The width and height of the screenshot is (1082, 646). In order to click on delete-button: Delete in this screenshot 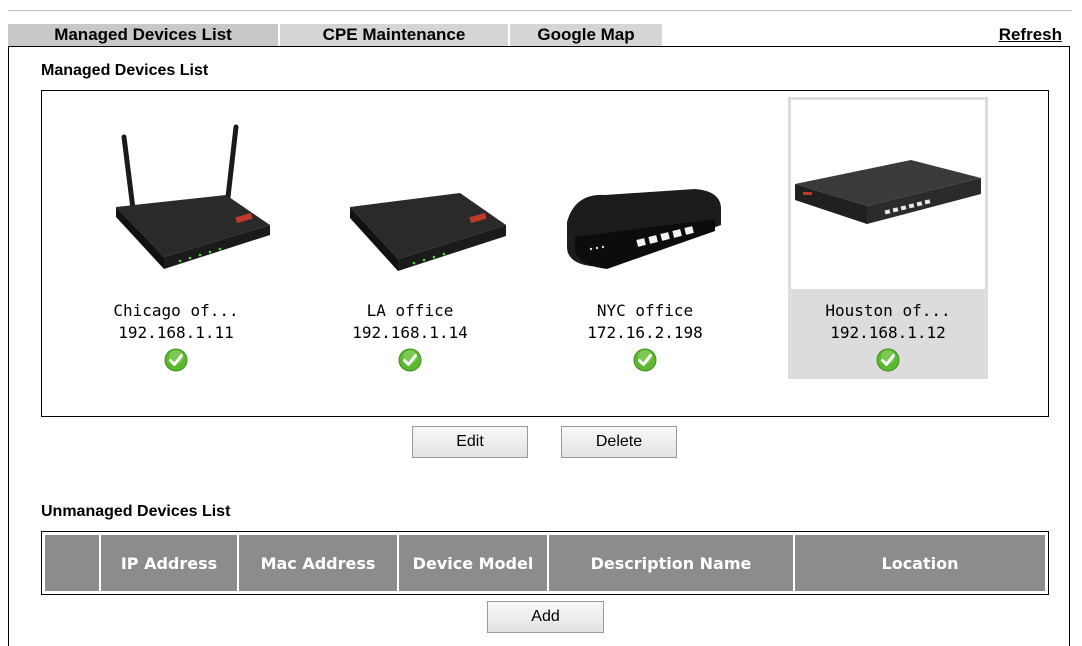, I will do `click(619, 442)`.